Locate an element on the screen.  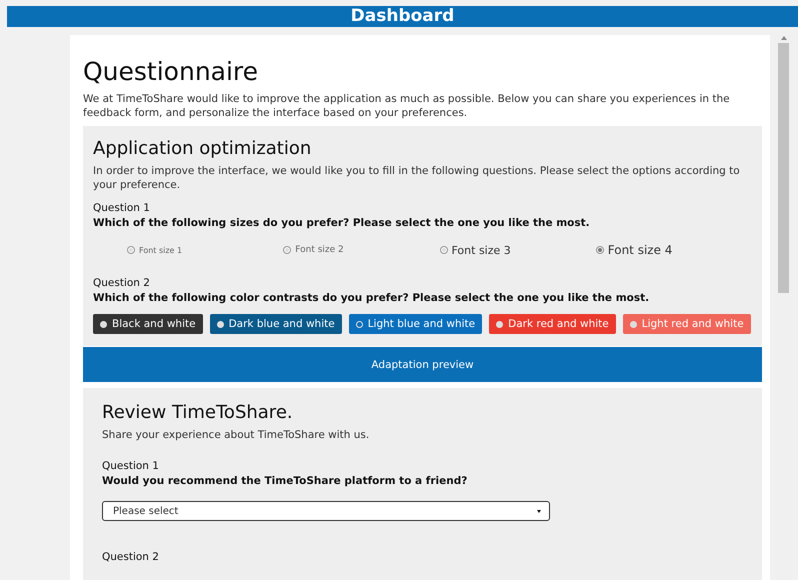
font-size-radio: Font size 1 is located at coordinates (205, 250).